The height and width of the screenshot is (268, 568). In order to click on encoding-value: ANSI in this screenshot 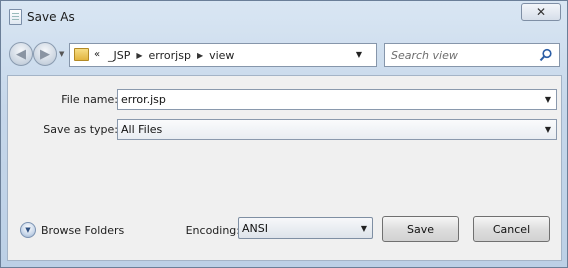, I will do `click(255, 228)`.